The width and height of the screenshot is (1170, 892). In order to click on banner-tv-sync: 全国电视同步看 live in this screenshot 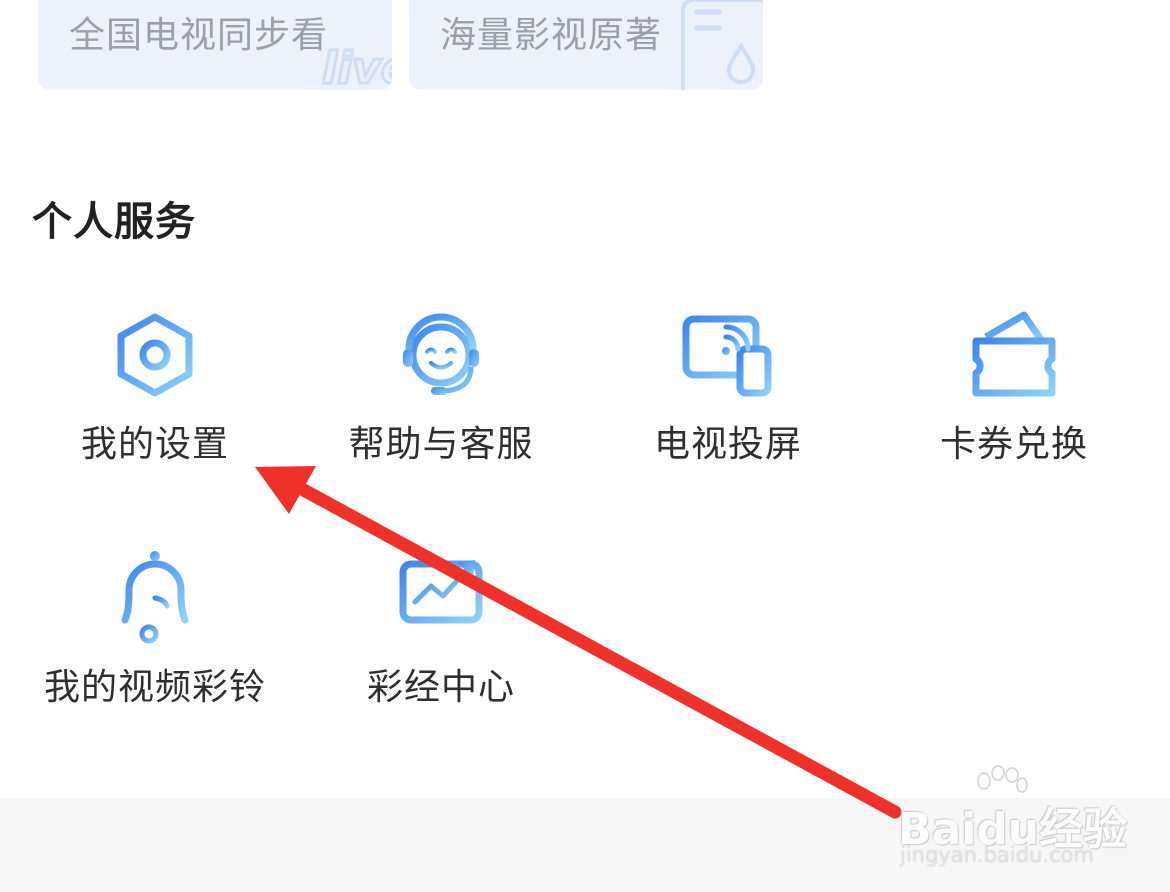, I will do `click(215, 45)`.